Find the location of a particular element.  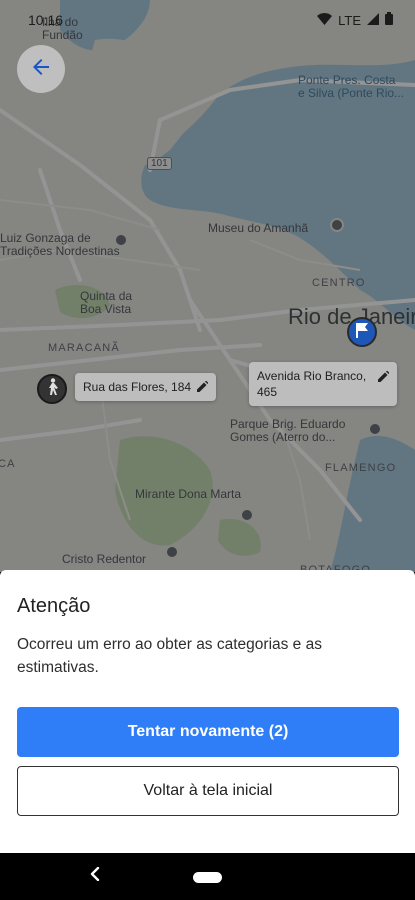

status-time: 10:16 is located at coordinates (46, 20).